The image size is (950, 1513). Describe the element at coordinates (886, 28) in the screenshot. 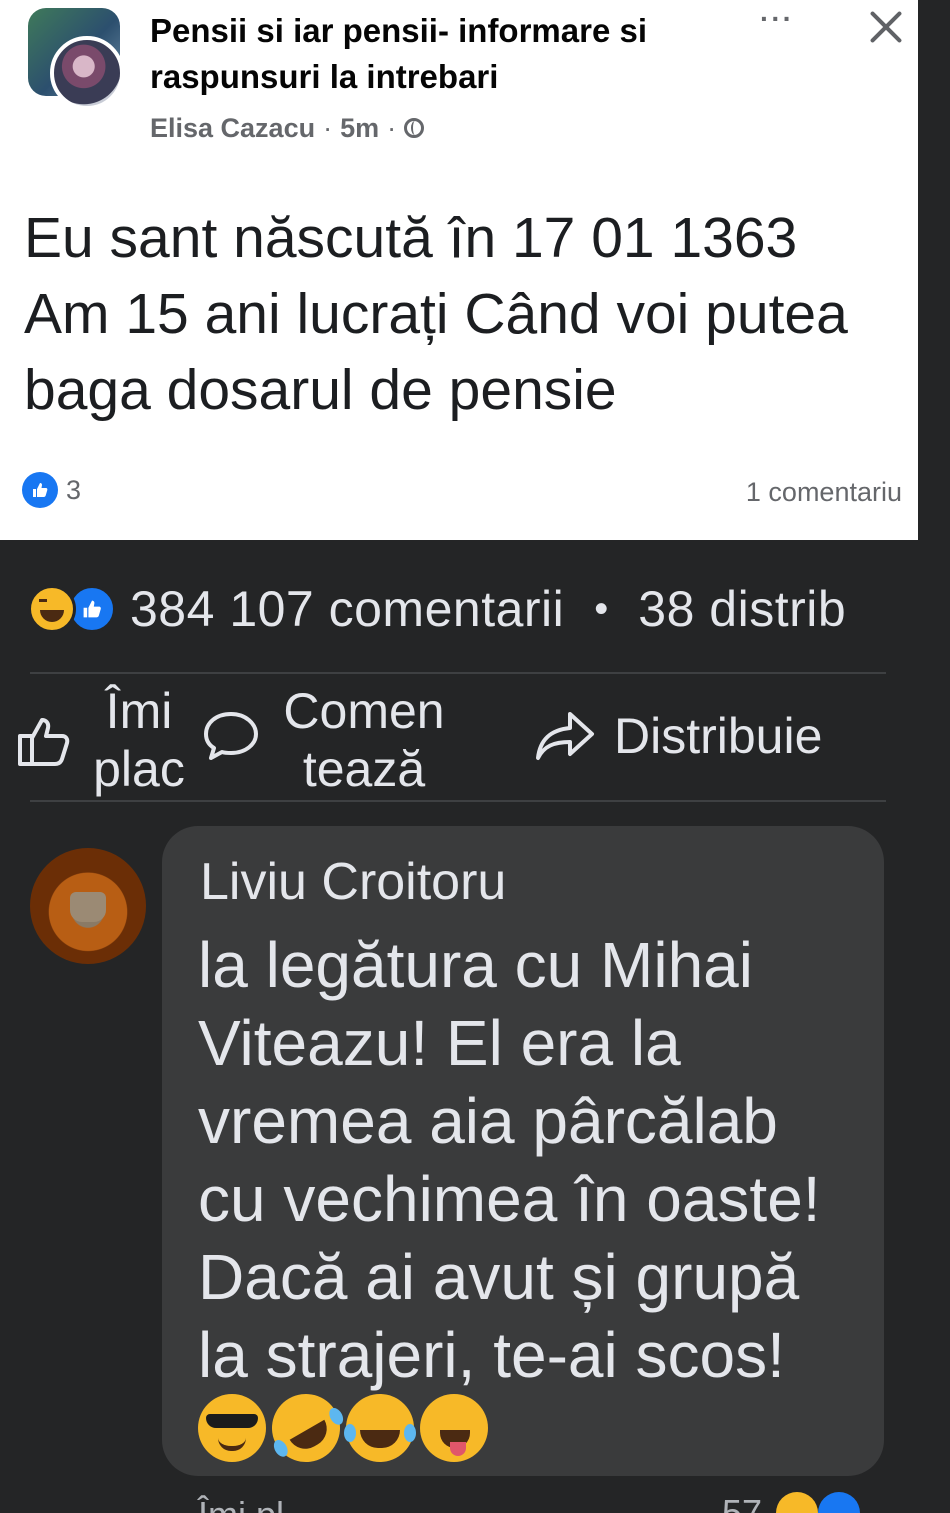

I see `close-icon` at that location.